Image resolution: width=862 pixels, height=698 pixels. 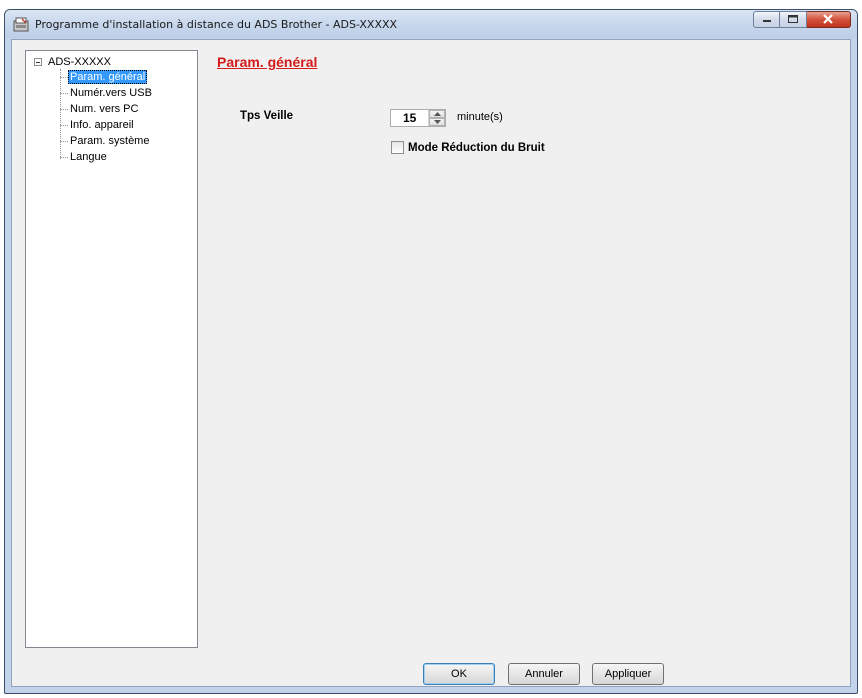 What do you see at coordinates (104, 109) in the screenshot?
I see `tree-item-label: Num. vers PC` at bounding box center [104, 109].